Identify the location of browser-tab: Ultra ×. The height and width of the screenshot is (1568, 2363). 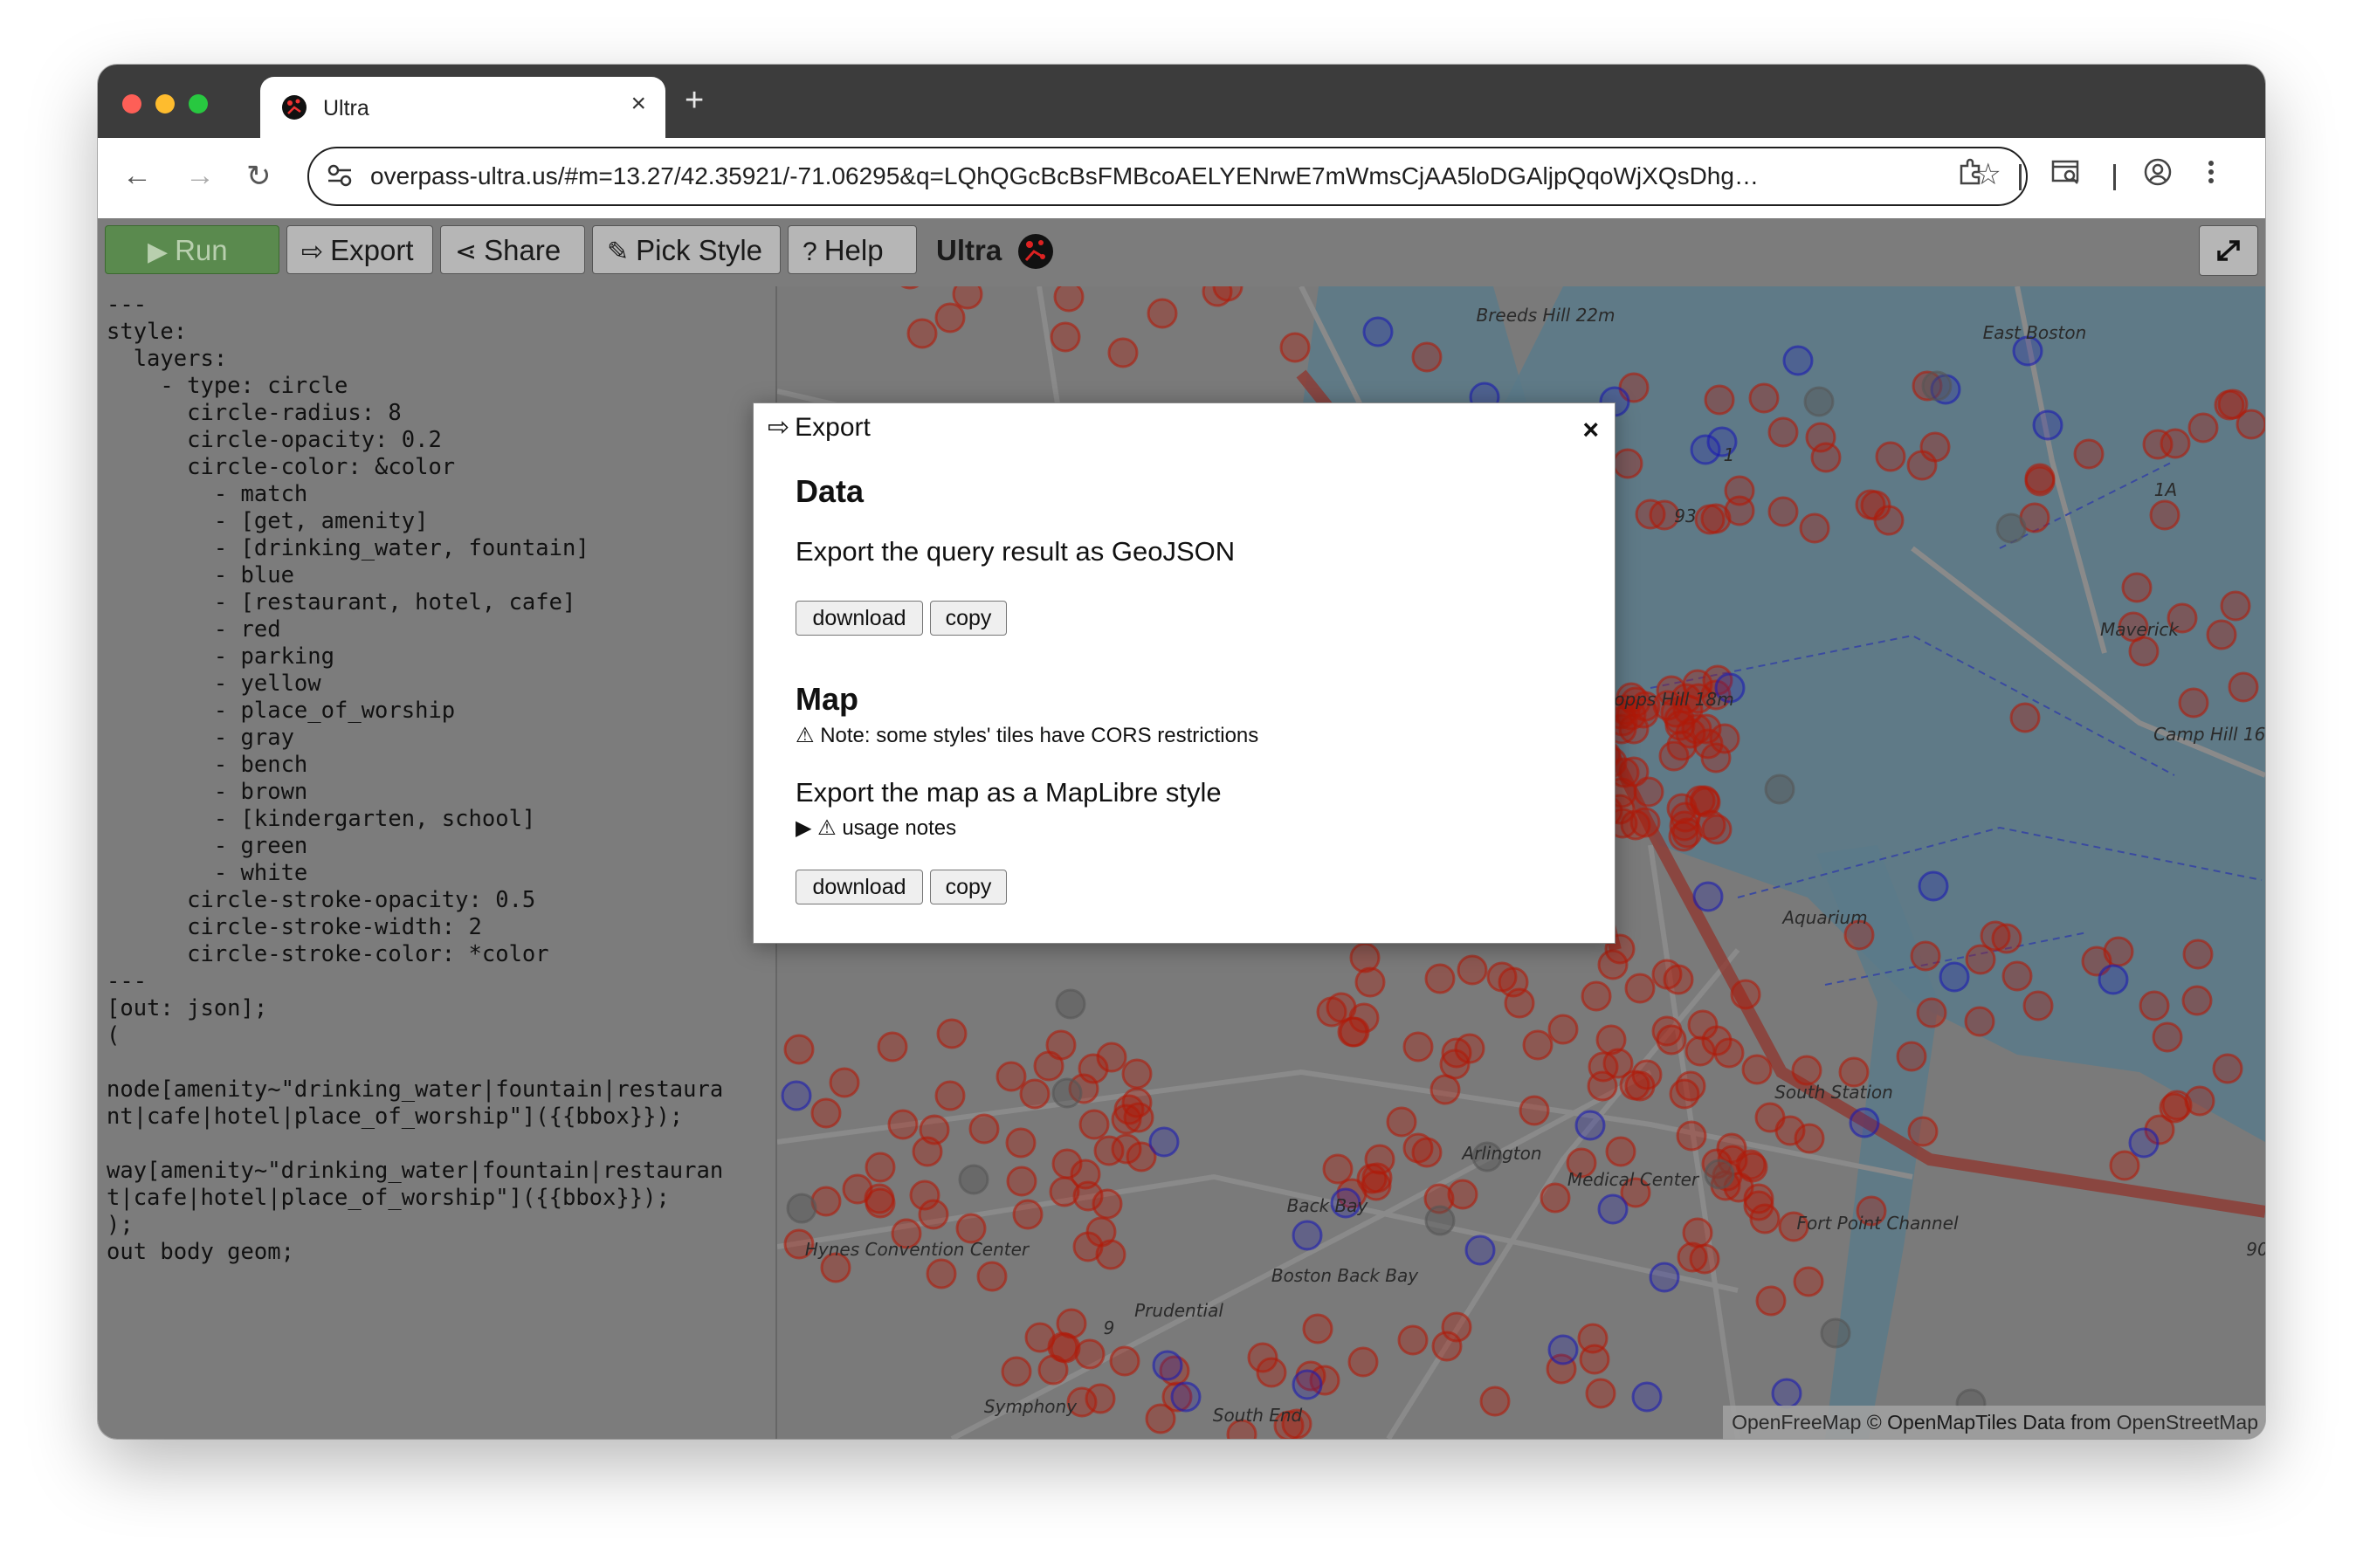
(462, 107).